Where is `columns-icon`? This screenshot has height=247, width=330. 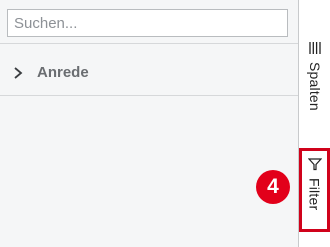 columns-icon is located at coordinates (315, 48).